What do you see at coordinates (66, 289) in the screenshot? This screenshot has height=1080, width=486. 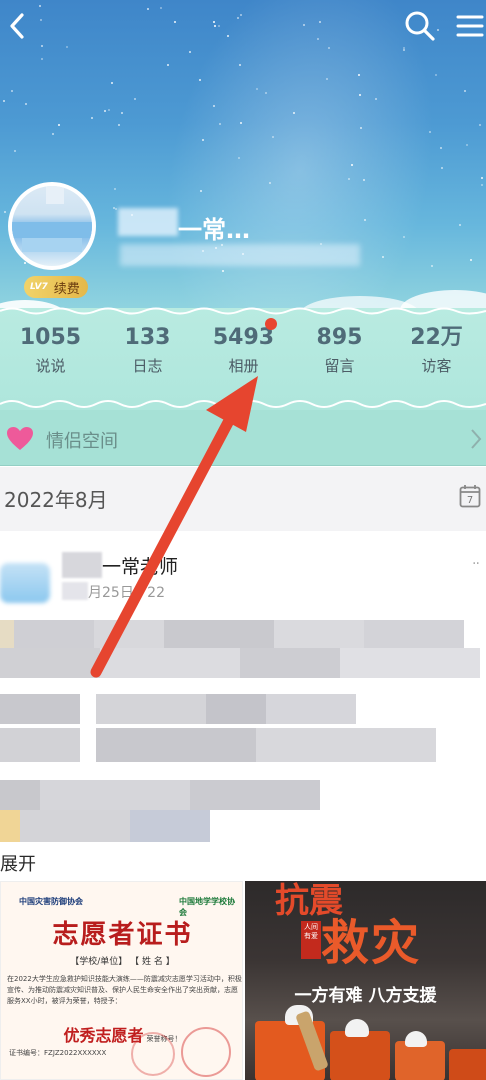 I see `vip-renew-label: 续费` at bounding box center [66, 289].